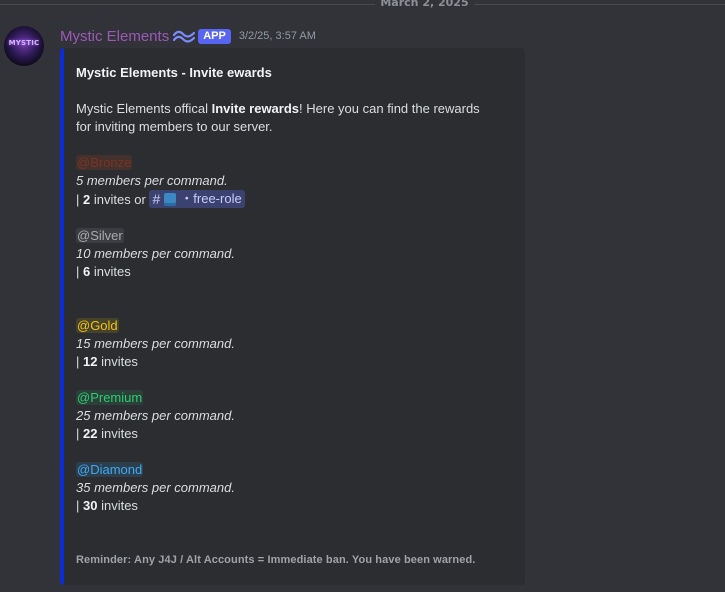 This screenshot has width=725, height=592. What do you see at coordinates (24, 43) in the screenshot?
I see `avatar-logo-text: MYSTIC` at bounding box center [24, 43].